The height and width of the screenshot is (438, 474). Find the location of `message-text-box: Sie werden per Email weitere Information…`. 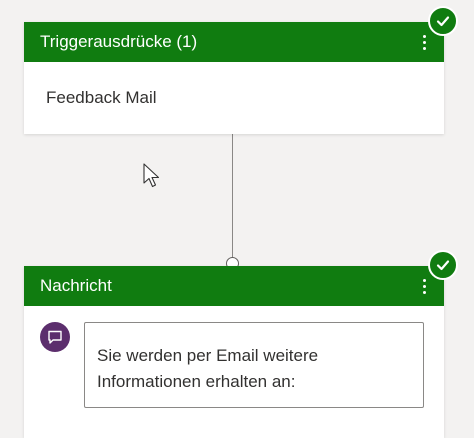

message-text-box: Sie werden per Email weitere Information… is located at coordinates (254, 365).